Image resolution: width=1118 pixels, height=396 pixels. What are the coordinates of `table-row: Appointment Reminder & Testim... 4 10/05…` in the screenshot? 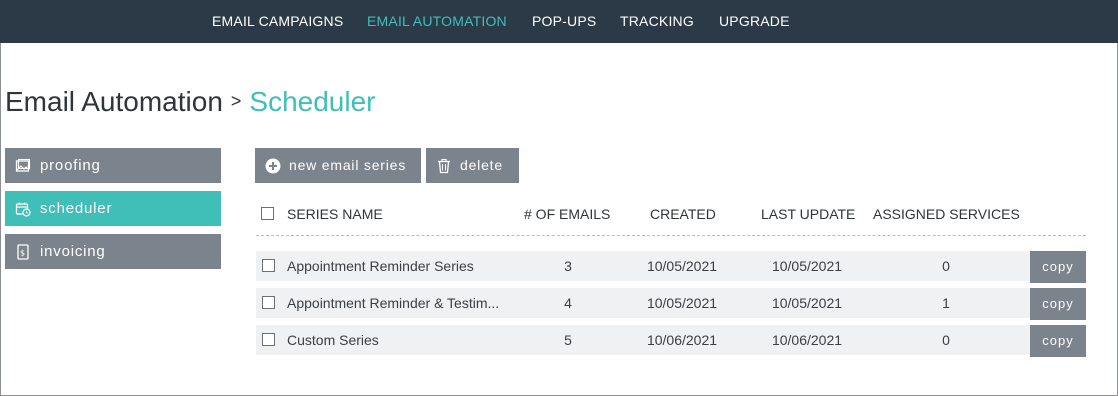 It's located at (671, 304).